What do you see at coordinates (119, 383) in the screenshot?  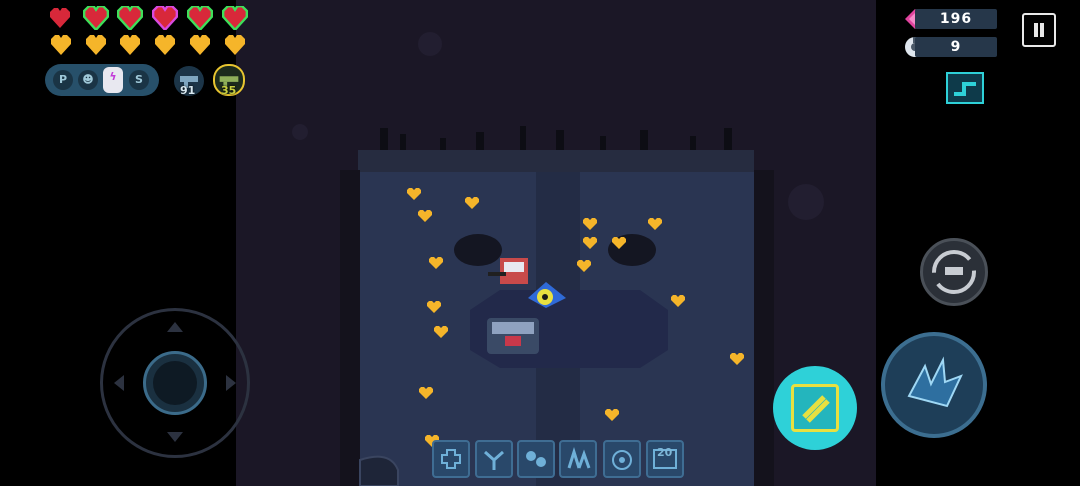 I see `joystick-left-arrow` at bounding box center [119, 383].